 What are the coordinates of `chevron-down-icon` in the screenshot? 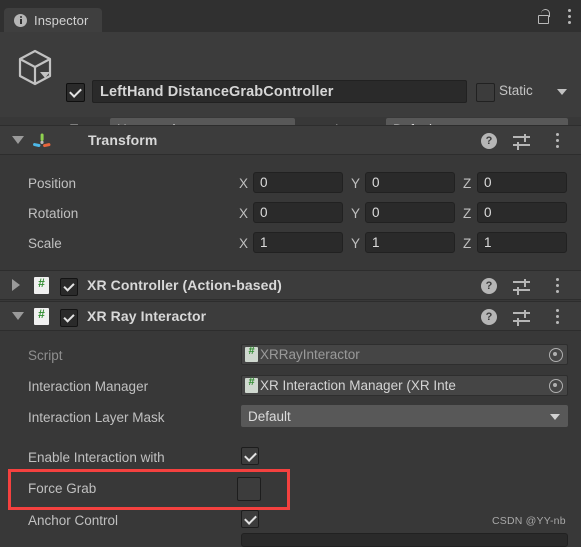 It's located at (555, 417).